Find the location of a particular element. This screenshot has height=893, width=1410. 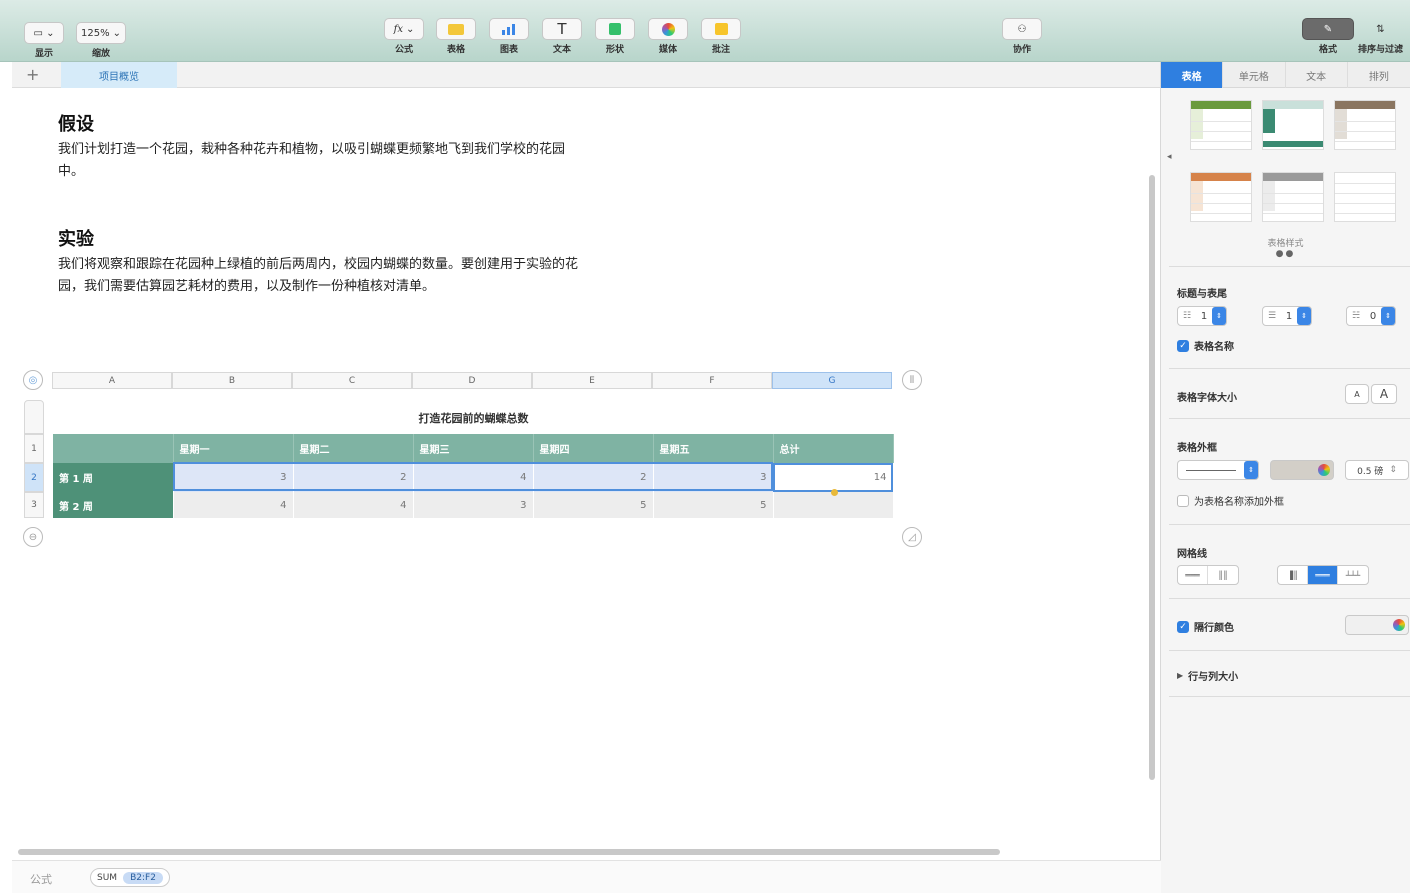

column-header-c: C is located at coordinates (352, 380).